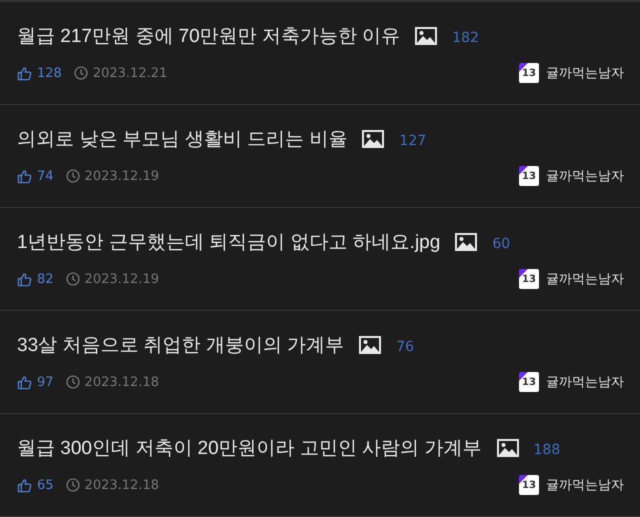 The height and width of the screenshot is (517, 640). What do you see at coordinates (208, 36) in the screenshot?
I see `post-title: 월급 217만원 중에 70만원만 저축가능한 이유` at bounding box center [208, 36].